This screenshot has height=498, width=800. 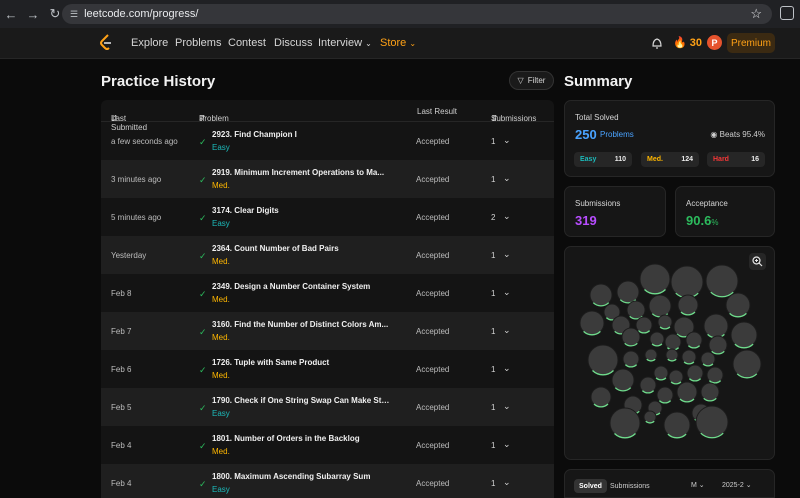 I want to click on problem-title: 3174. Clear Digits, so click(x=302, y=210).